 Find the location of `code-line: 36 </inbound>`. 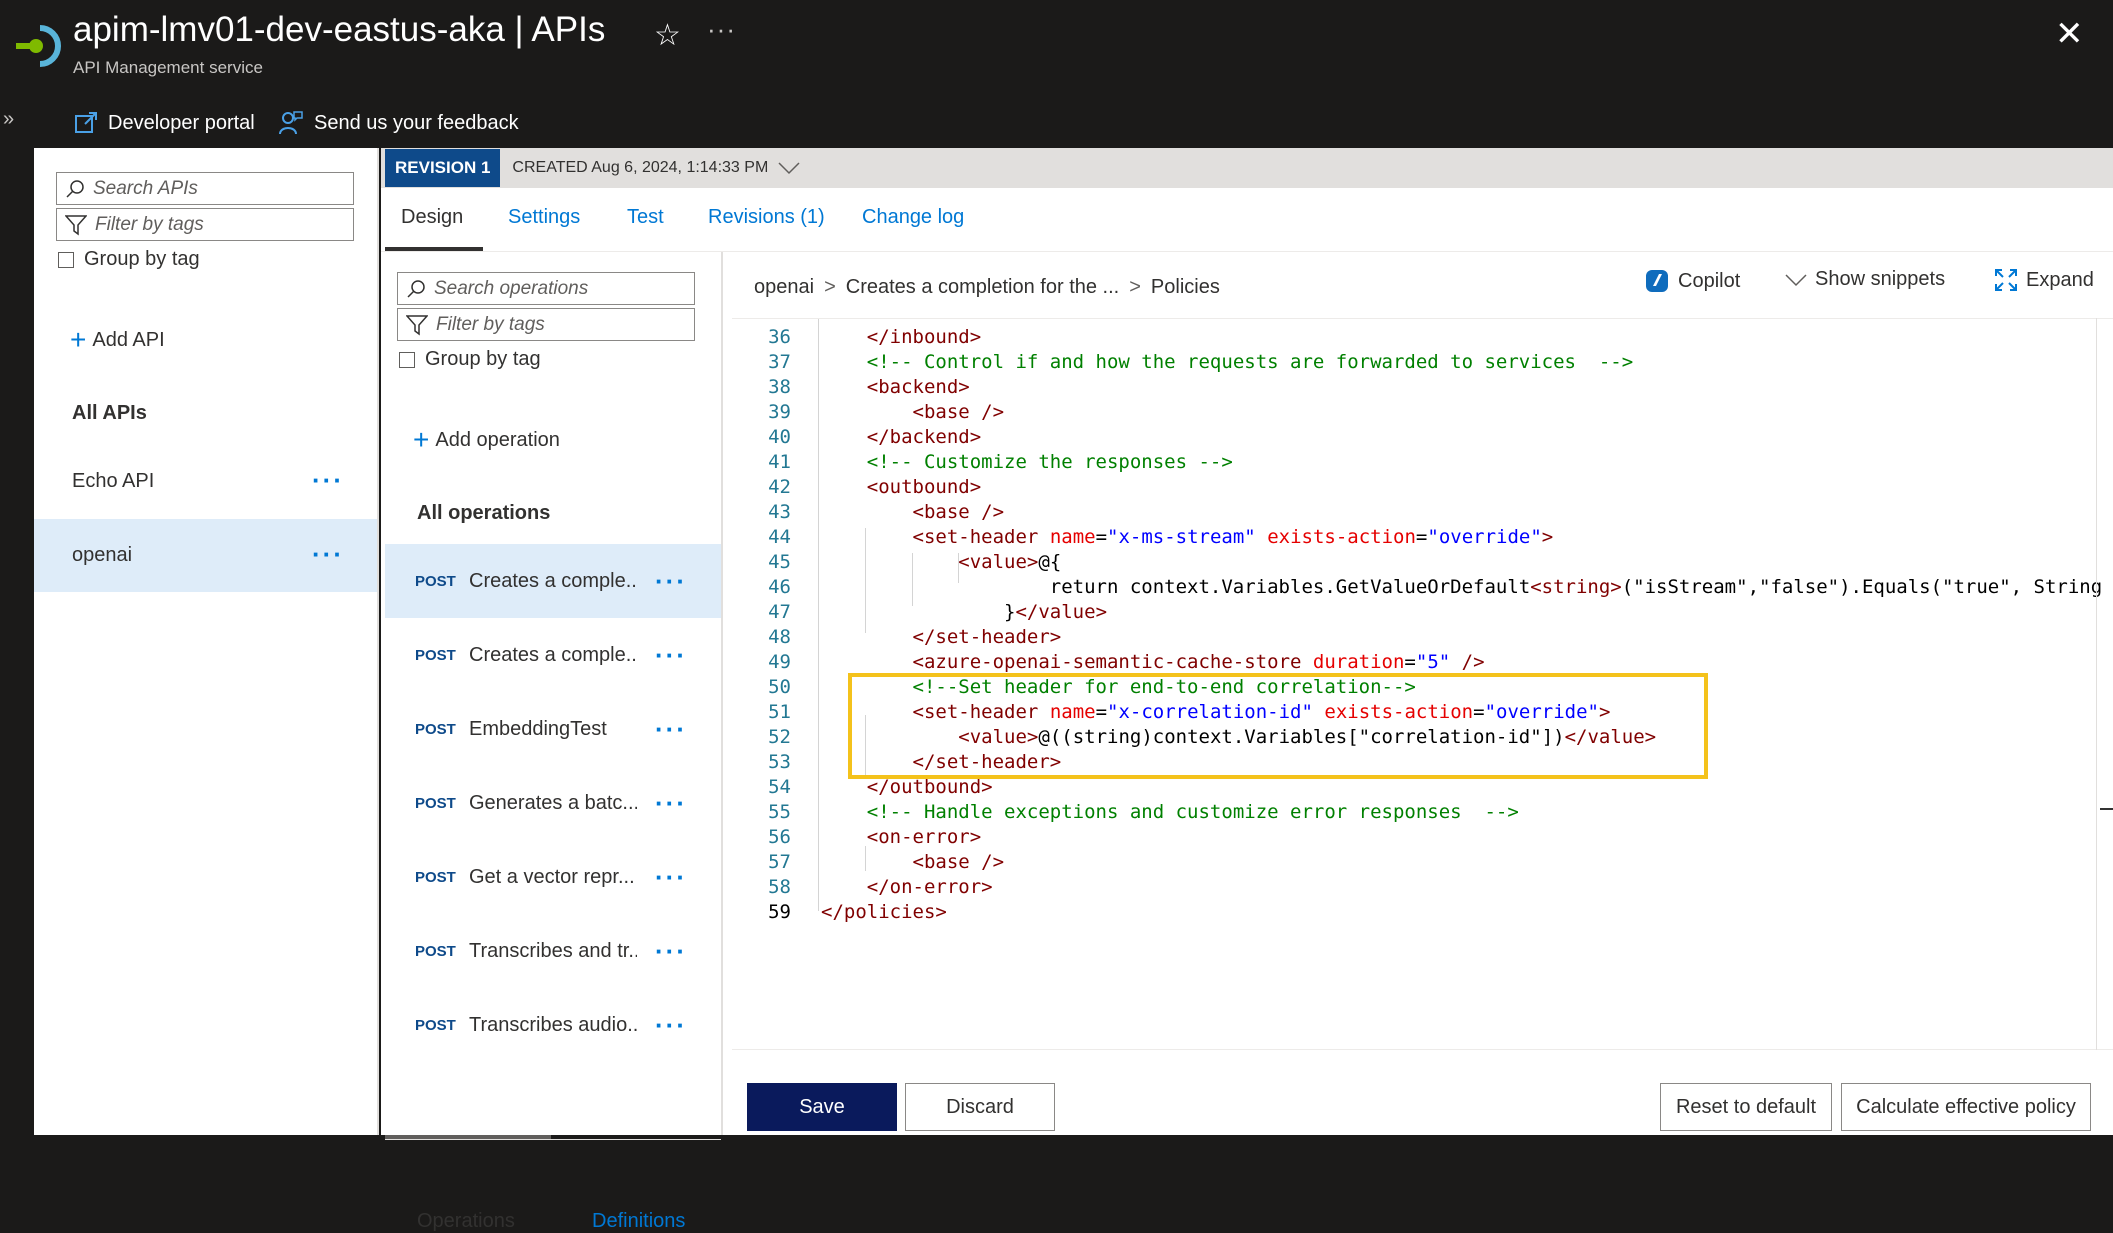

code-line: 36 </inbound> is located at coordinates (1422, 337).